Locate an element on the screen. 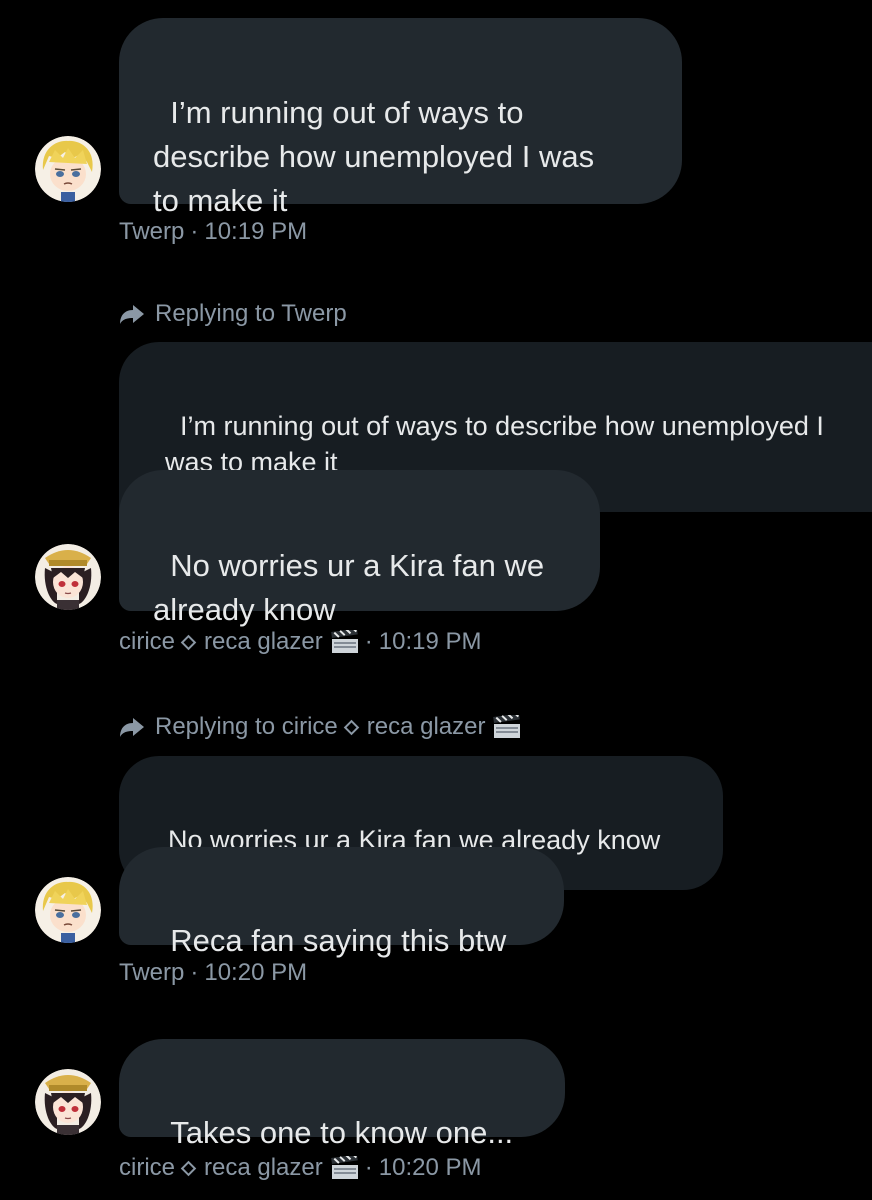 The width and height of the screenshot is (872, 1200). message-meta: Twerp · 10:20 PM is located at coordinates (213, 973).